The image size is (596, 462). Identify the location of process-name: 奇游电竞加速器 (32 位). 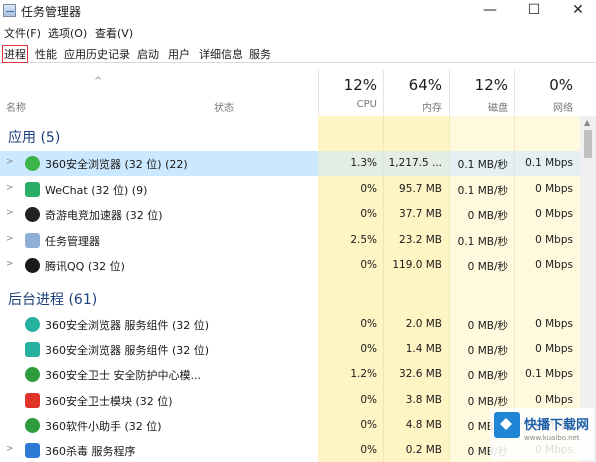
(104, 215).